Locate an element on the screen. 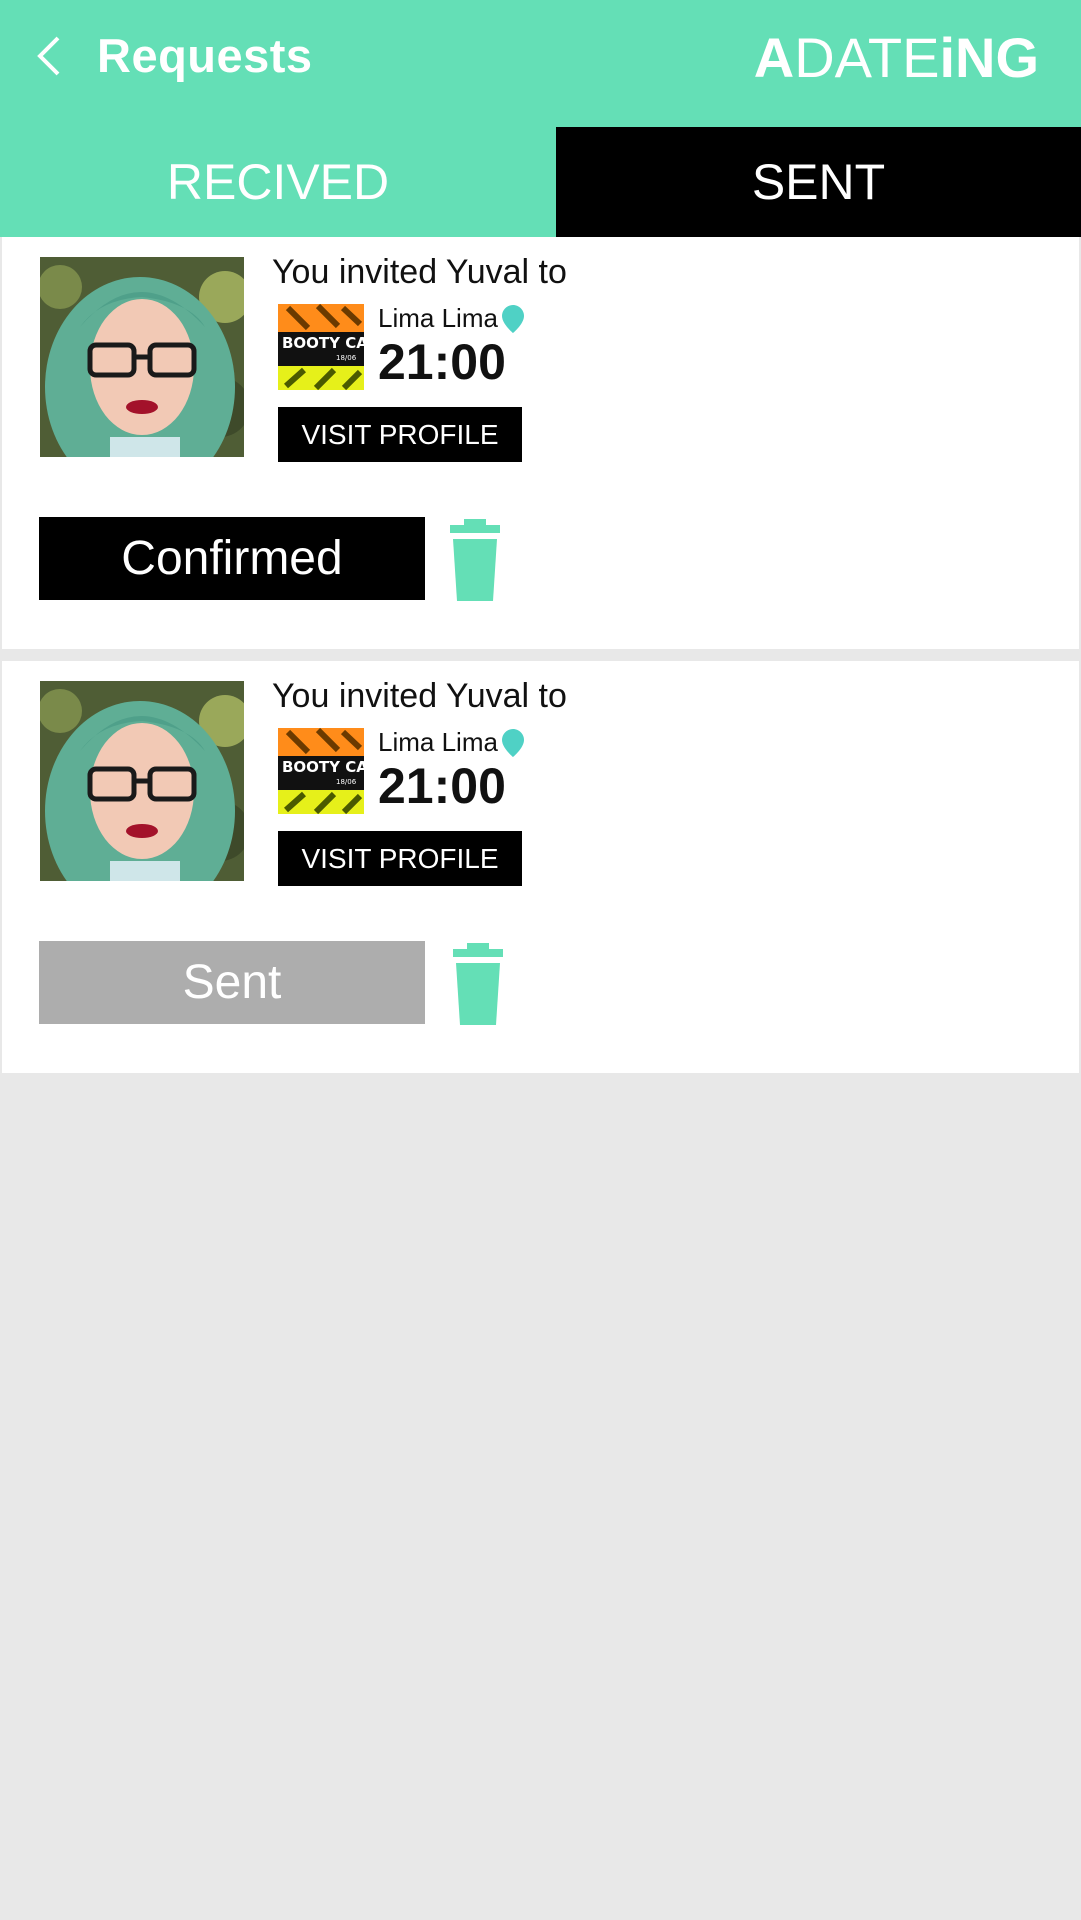 The width and height of the screenshot is (1081, 1920). app-header: Requests ADATEiNG is located at coordinates (540, 63).